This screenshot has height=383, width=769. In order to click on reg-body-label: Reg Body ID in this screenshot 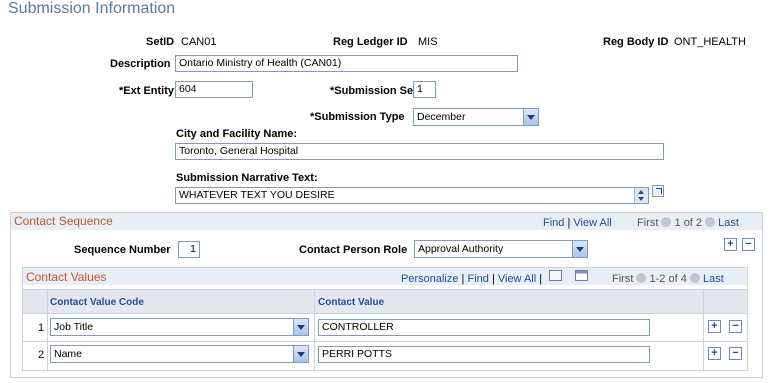, I will do `click(636, 42)`.